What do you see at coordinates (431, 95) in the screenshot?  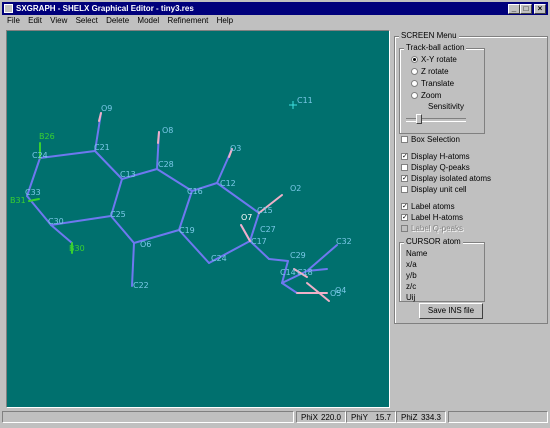 I see `radio-label: Zoom` at bounding box center [431, 95].